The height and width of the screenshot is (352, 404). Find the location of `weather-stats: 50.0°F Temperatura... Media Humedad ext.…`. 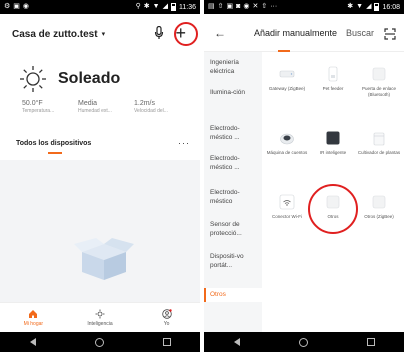

weather-stats: 50.0°F Temperatura... Media Humedad ext.… is located at coordinates (106, 107).